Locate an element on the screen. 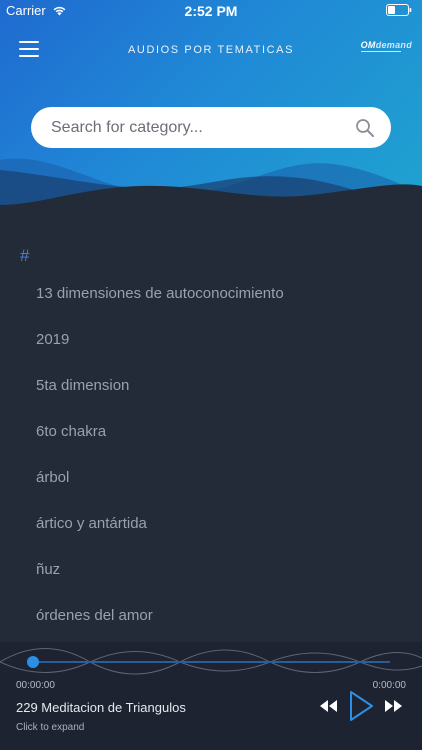 This screenshot has width=422, height=750. playback-controls is located at coordinates (361, 706).